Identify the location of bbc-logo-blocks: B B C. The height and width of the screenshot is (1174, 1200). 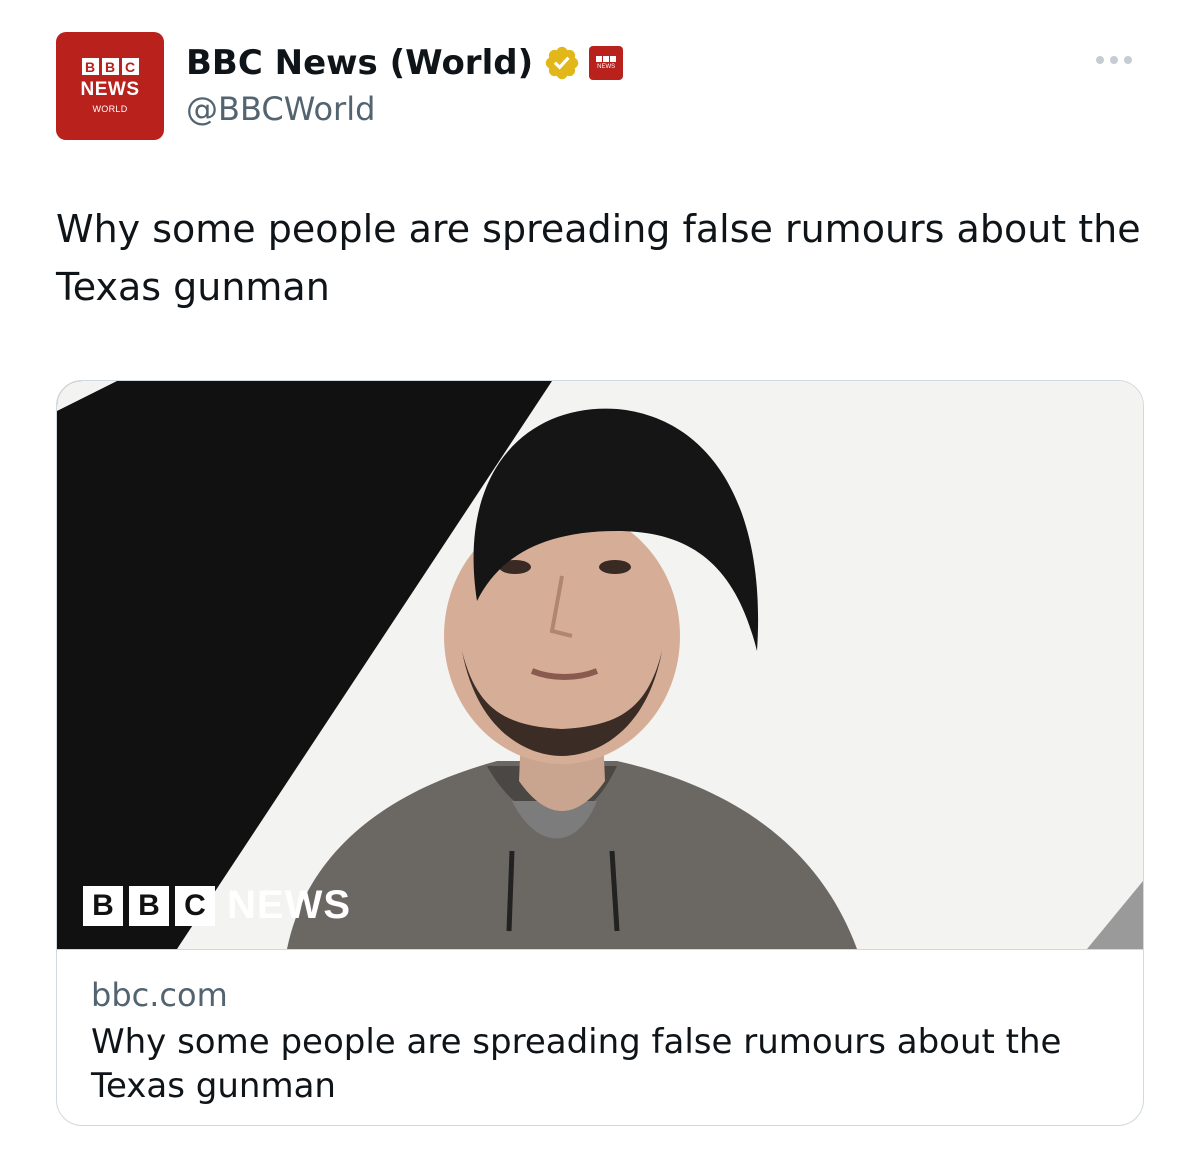
(110, 66).